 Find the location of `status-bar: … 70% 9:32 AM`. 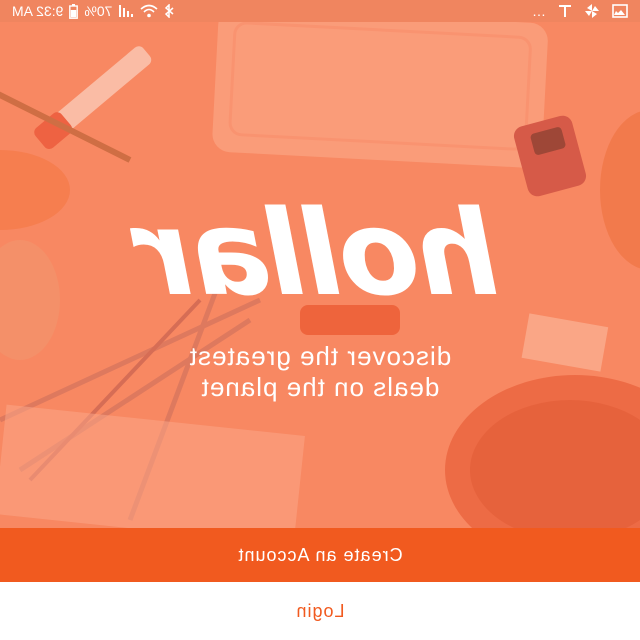

status-bar: … 70% 9:32 AM is located at coordinates (320, 11).